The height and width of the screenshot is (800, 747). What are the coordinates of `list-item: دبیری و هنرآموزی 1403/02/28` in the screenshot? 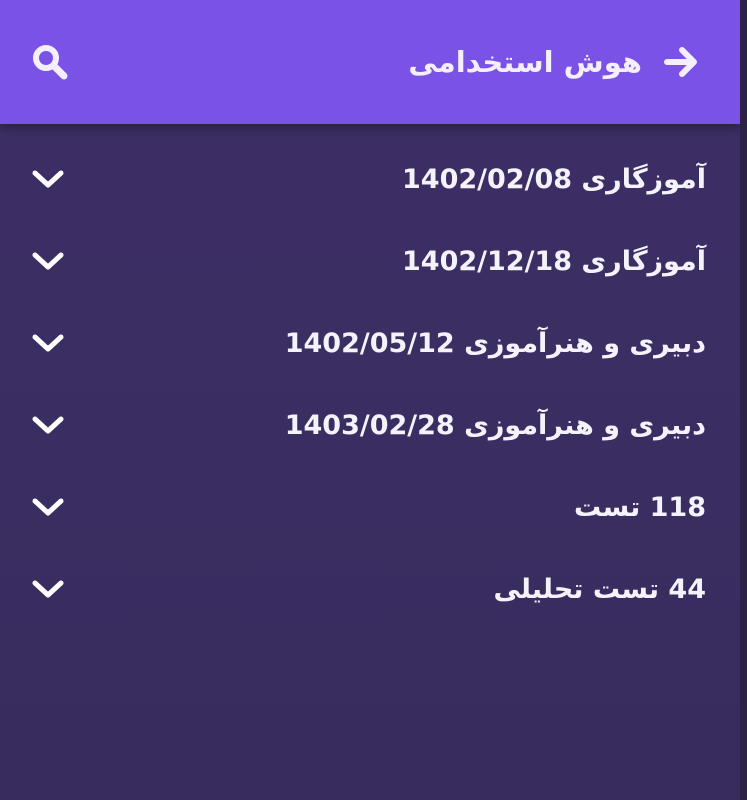 It's located at (370, 425).